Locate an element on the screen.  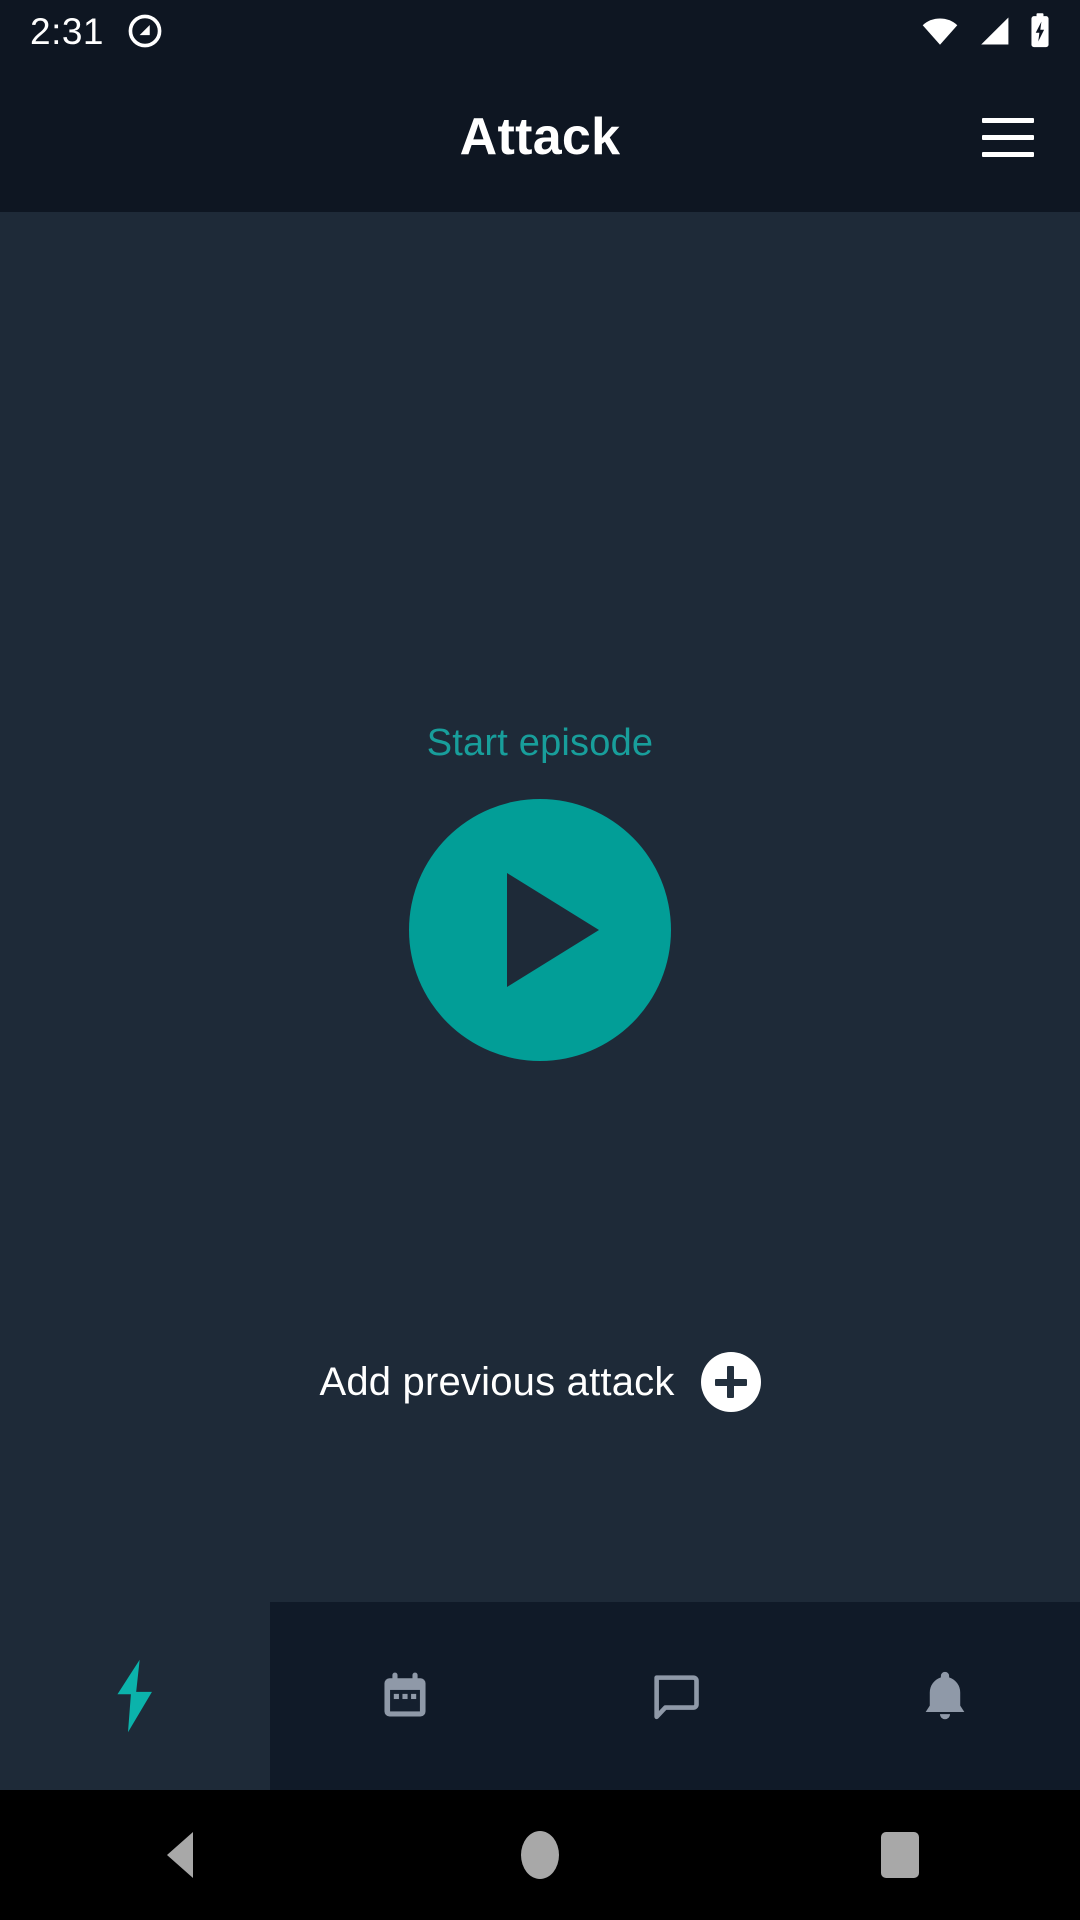
hamburger-menu-icon is located at coordinates (1008, 137).